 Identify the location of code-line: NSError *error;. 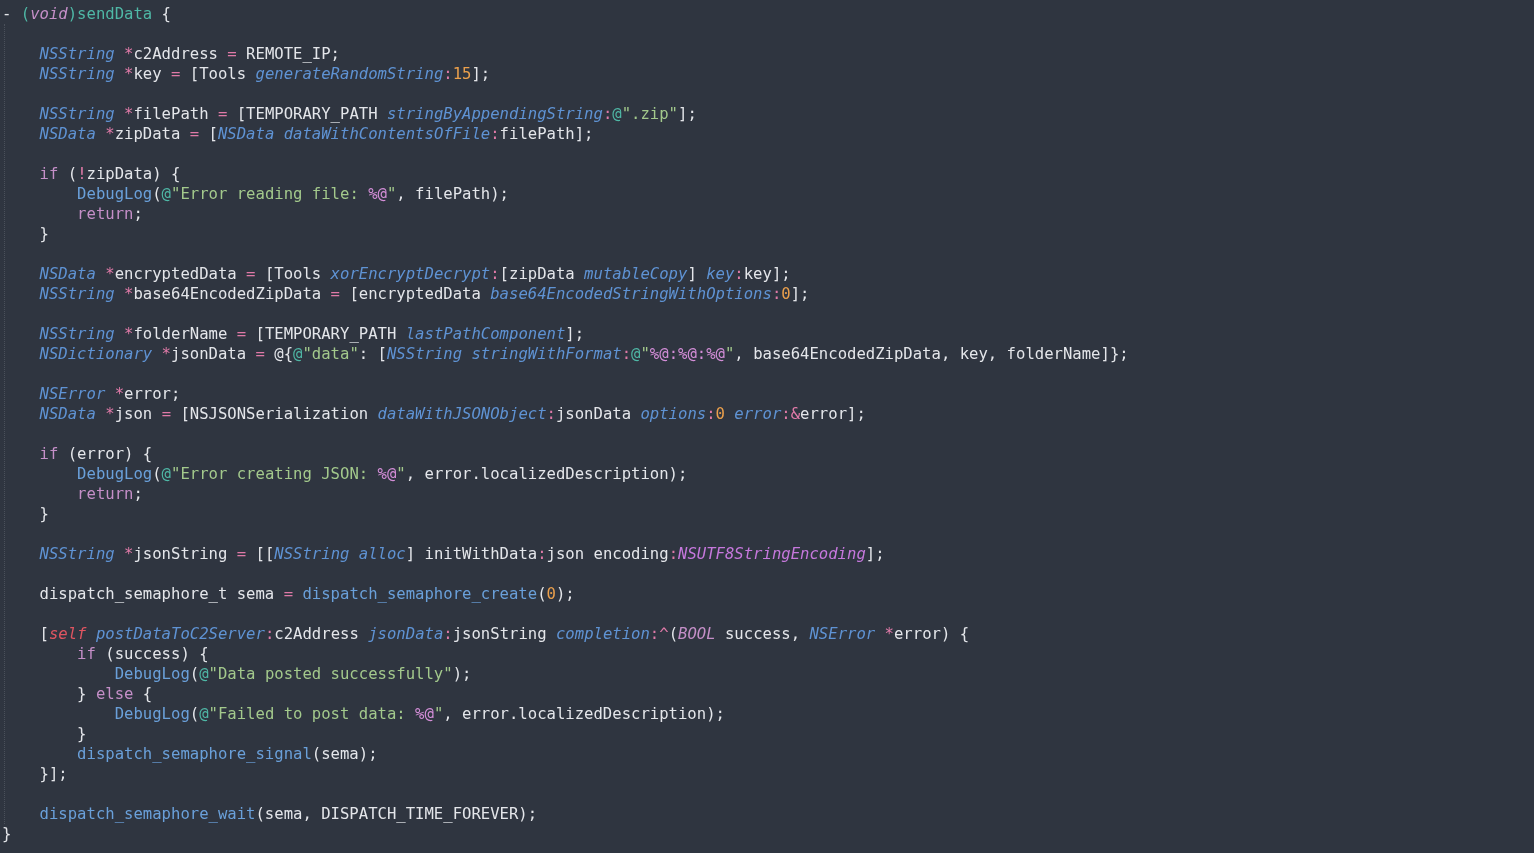
(109, 394).